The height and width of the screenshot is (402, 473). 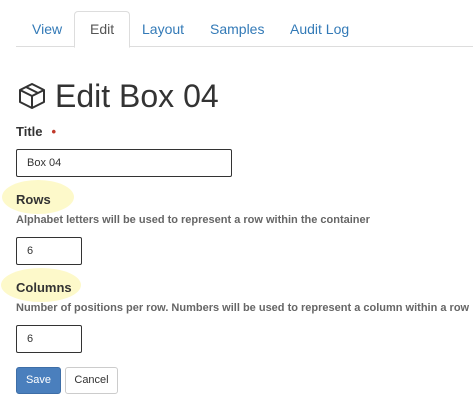 What do you see at coordinates (44, 287) in the screenshot?
I see `columns-field-label: Columns` at bounding box center [44, 287].